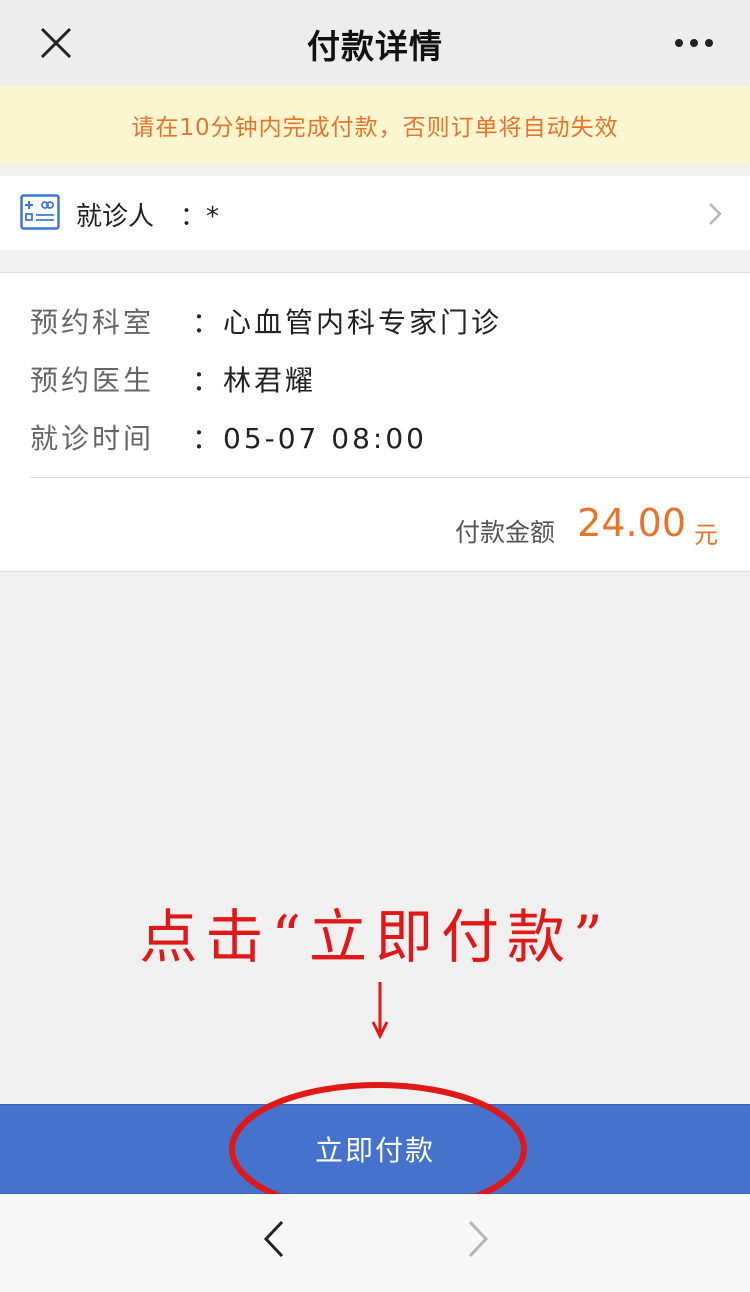  I want to click on payment-timeout-notice: 请在10分钟内完成付款，否则订单将自动失效, so click(375, 125).